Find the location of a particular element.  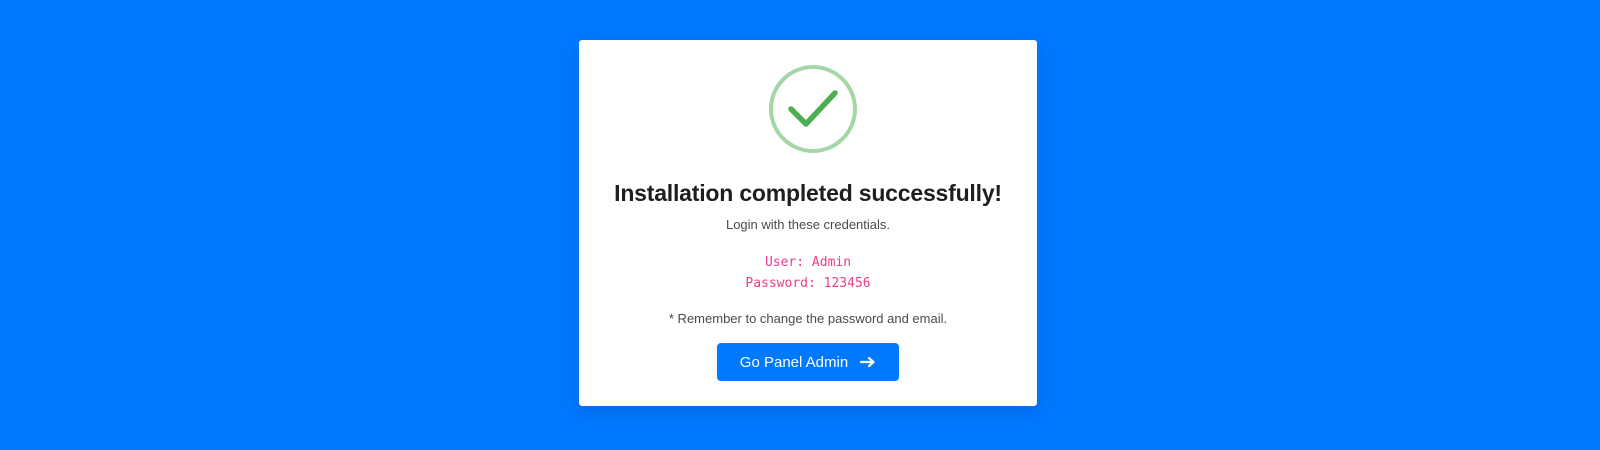

arrow-right-icon is located at coordinates (868, 362).